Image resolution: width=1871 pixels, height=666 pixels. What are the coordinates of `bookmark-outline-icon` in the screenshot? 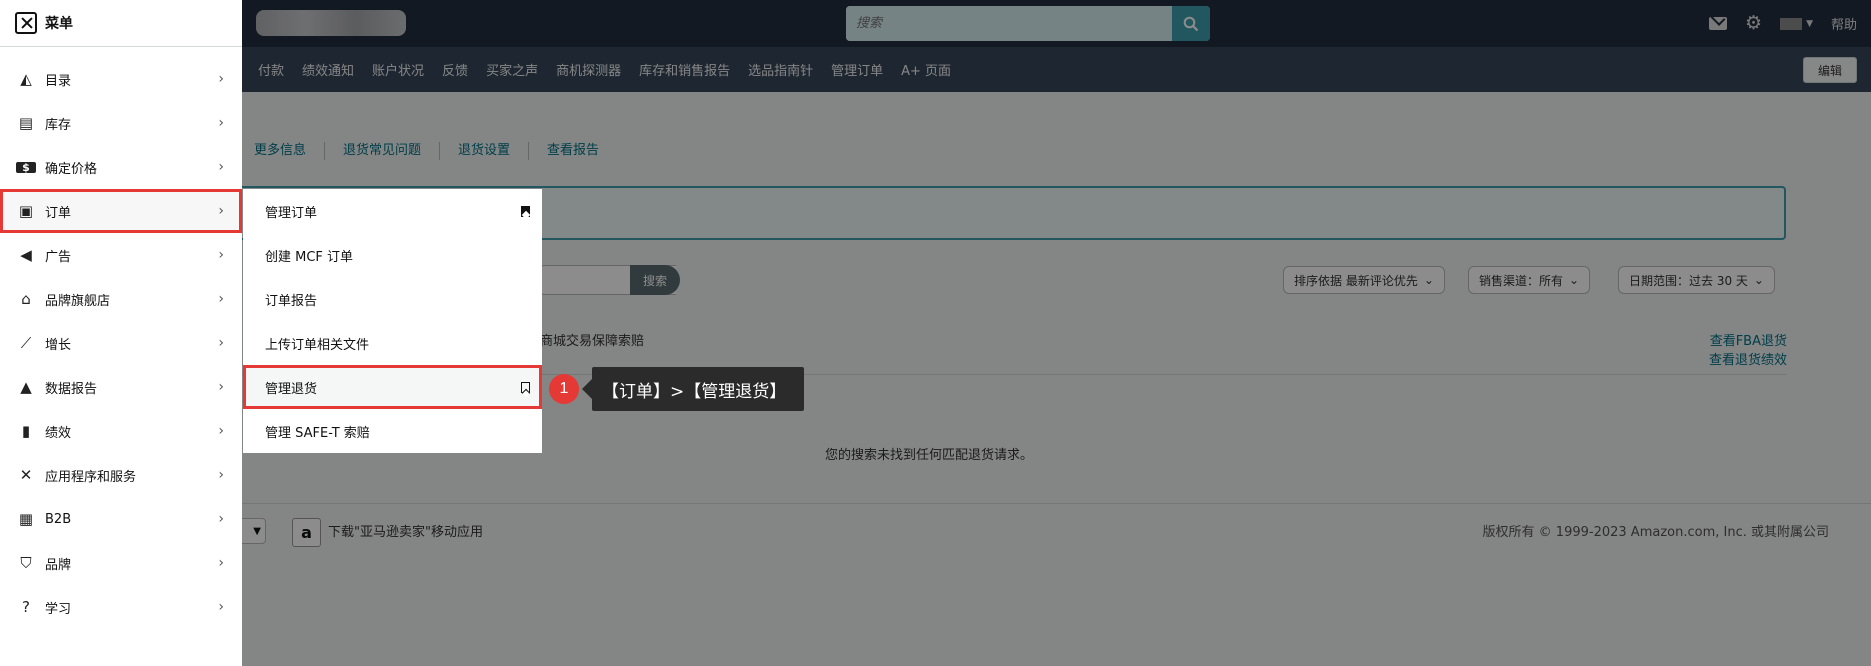 It's located at (525, 387).